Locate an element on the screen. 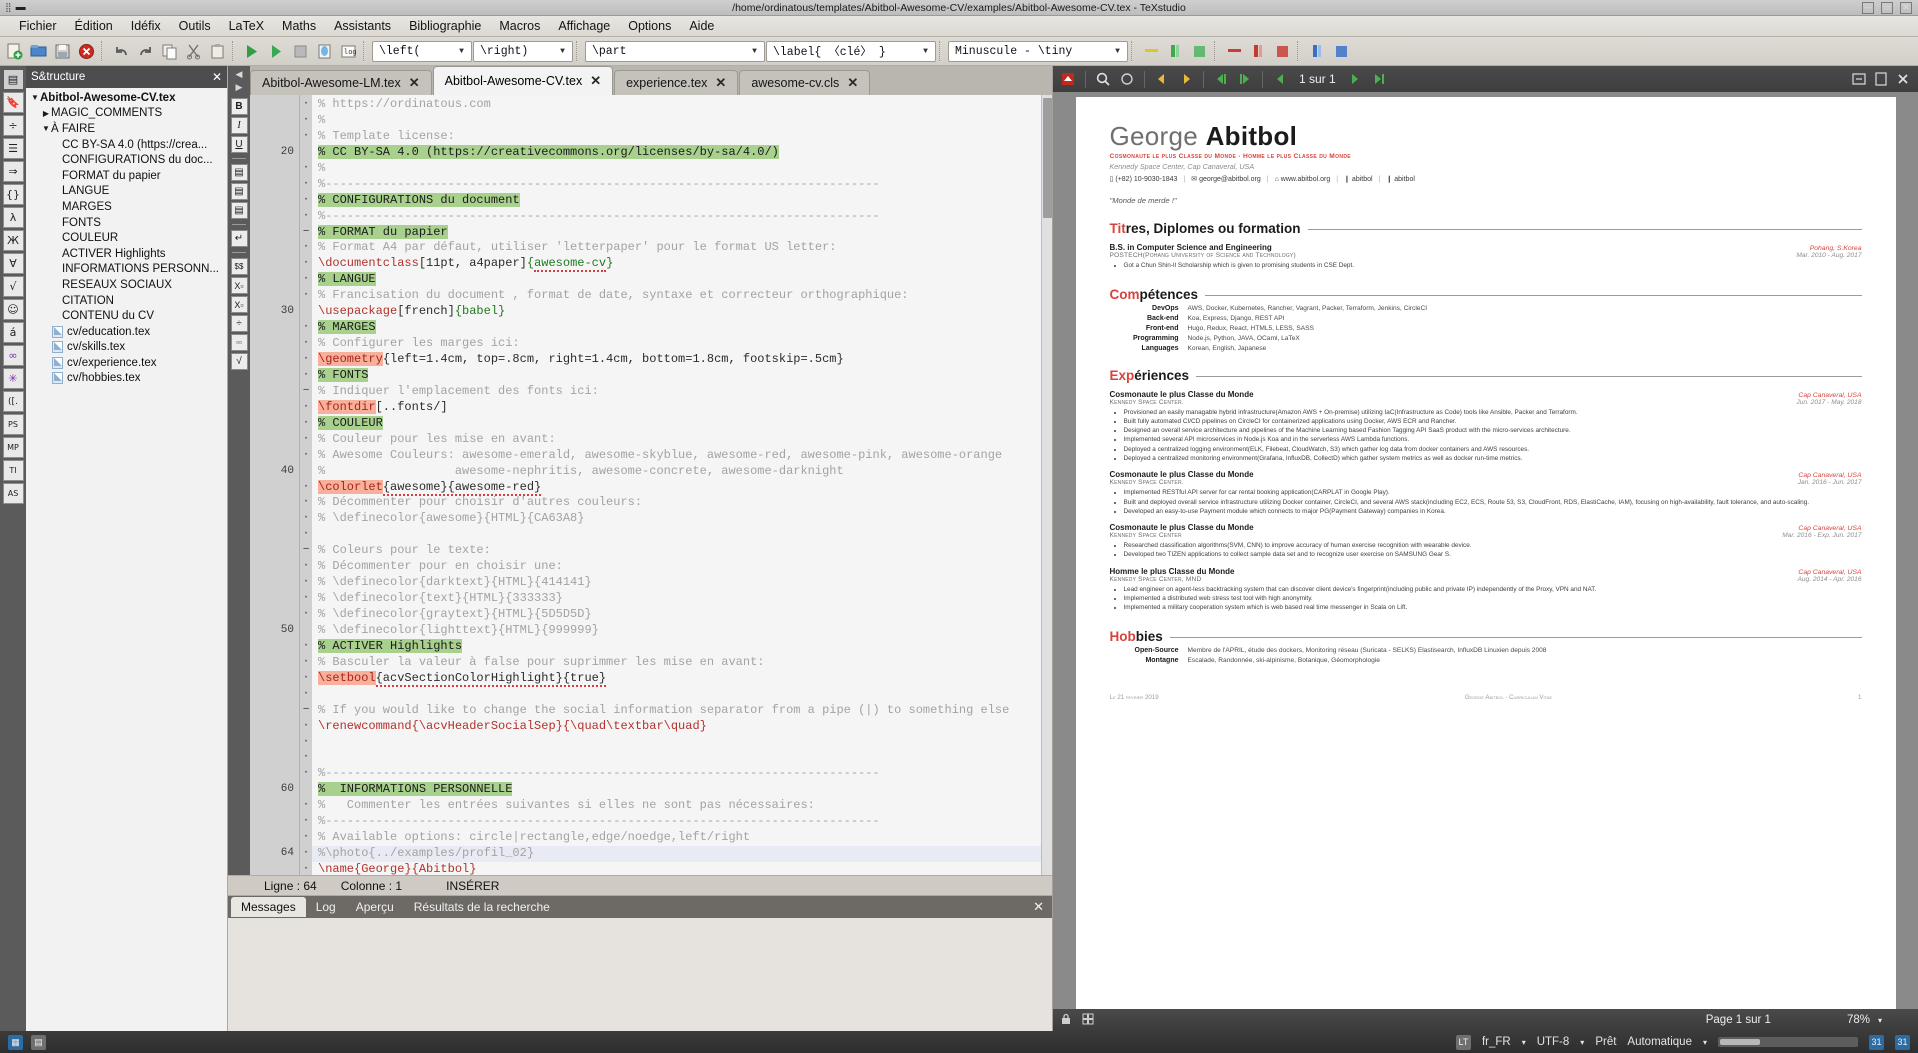  fold-marker: − is located at coordinates (306, 711).